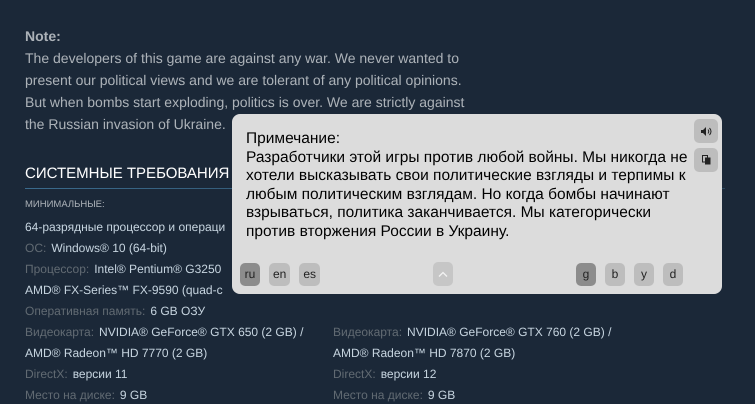 Image resolution: width=755 pixels, height=404 pixels. I want to click on language-button: en, so click(279, 274).